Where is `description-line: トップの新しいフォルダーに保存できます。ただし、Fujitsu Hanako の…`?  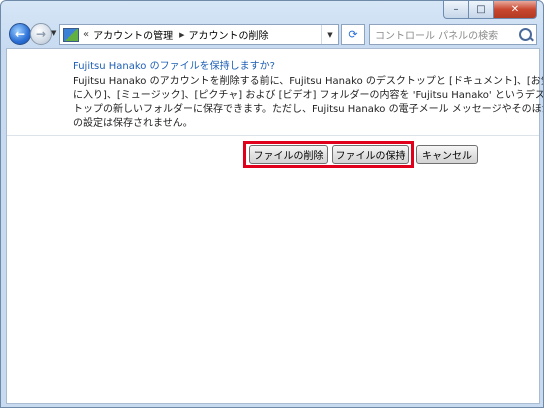 description-line: トップの新しいフォルダーに保存できます。ただし、Fujitsu Hanako の… is located at coordinates (308, 109).